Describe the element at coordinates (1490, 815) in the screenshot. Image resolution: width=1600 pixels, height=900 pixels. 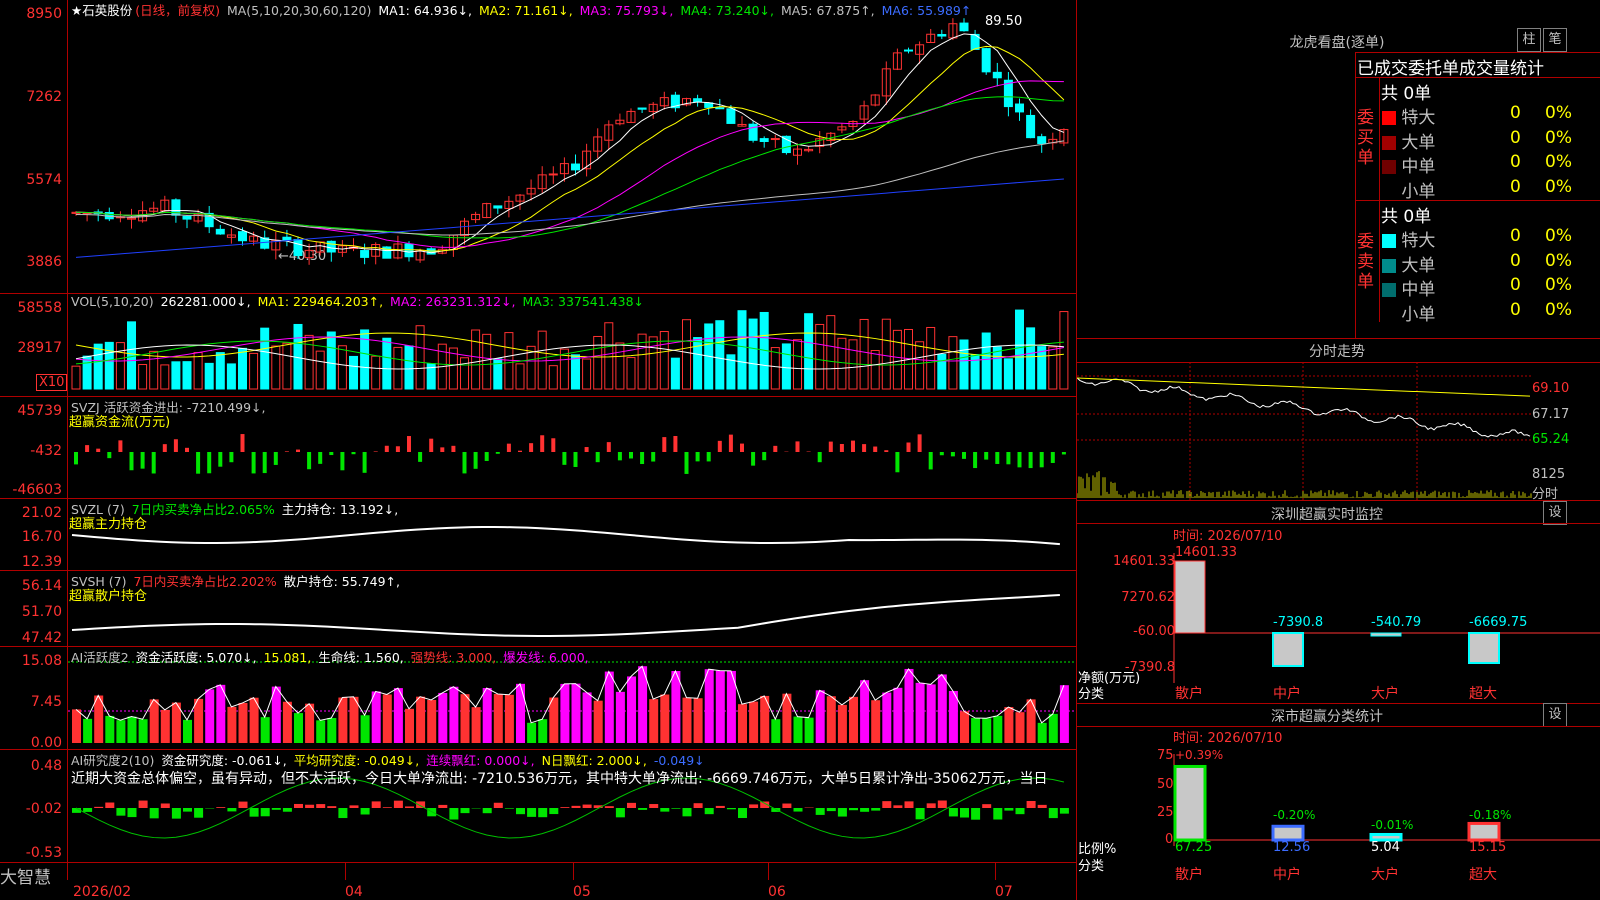
I see `szc-top-label: -0.18%` at that location.